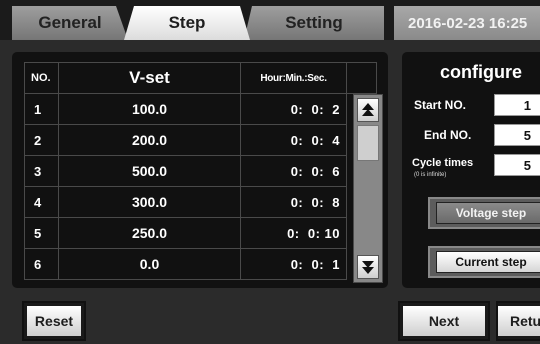 The height and width of the screenshot is (344, 540). Describe the element at coordinates (314, 23) in the screenshot. I see `tab-setting: Setting` at that location.